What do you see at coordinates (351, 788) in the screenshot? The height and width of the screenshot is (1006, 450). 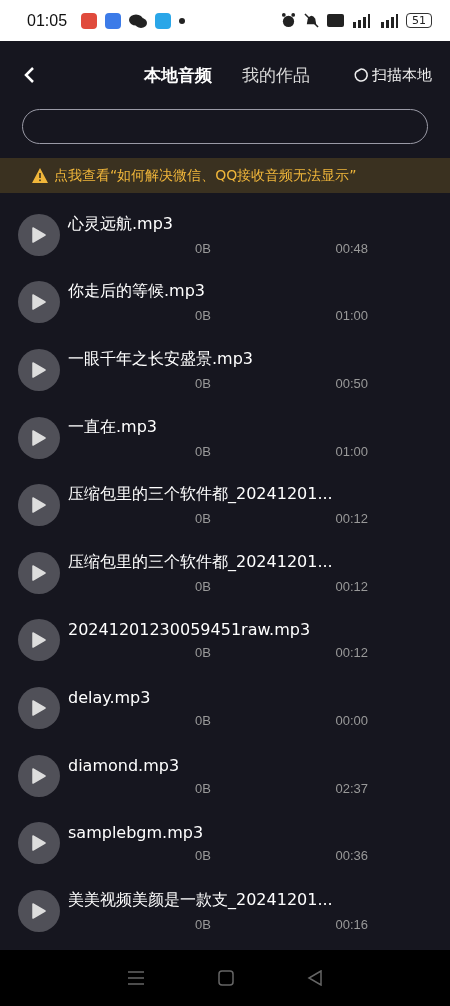 I see `track-duration: 02:37` at bounding box center [351, 788].